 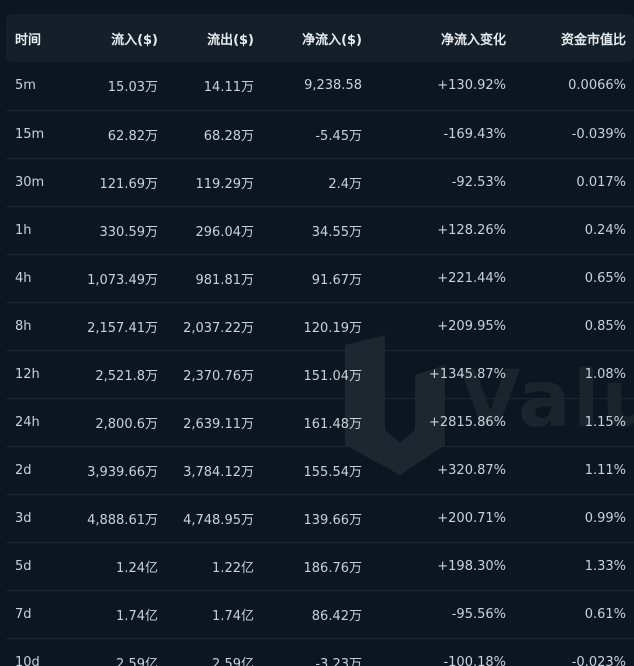 What do you see at coordinates (230, 40) in the screenshot?
I see `header-outflow: 流出($)` at bounding box center [230, 40].